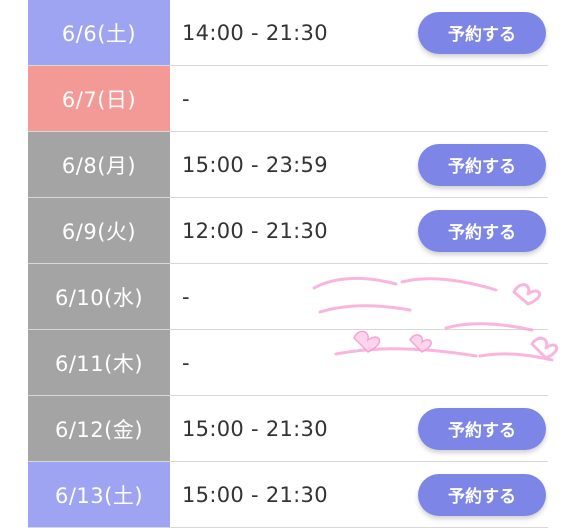 The width and height of the screenshot is (576, 528). What do you see at coordinates (99, 362) in the screenshot?
I see `schedule-date: 6/11(木)` at bounding box center [99, 362].